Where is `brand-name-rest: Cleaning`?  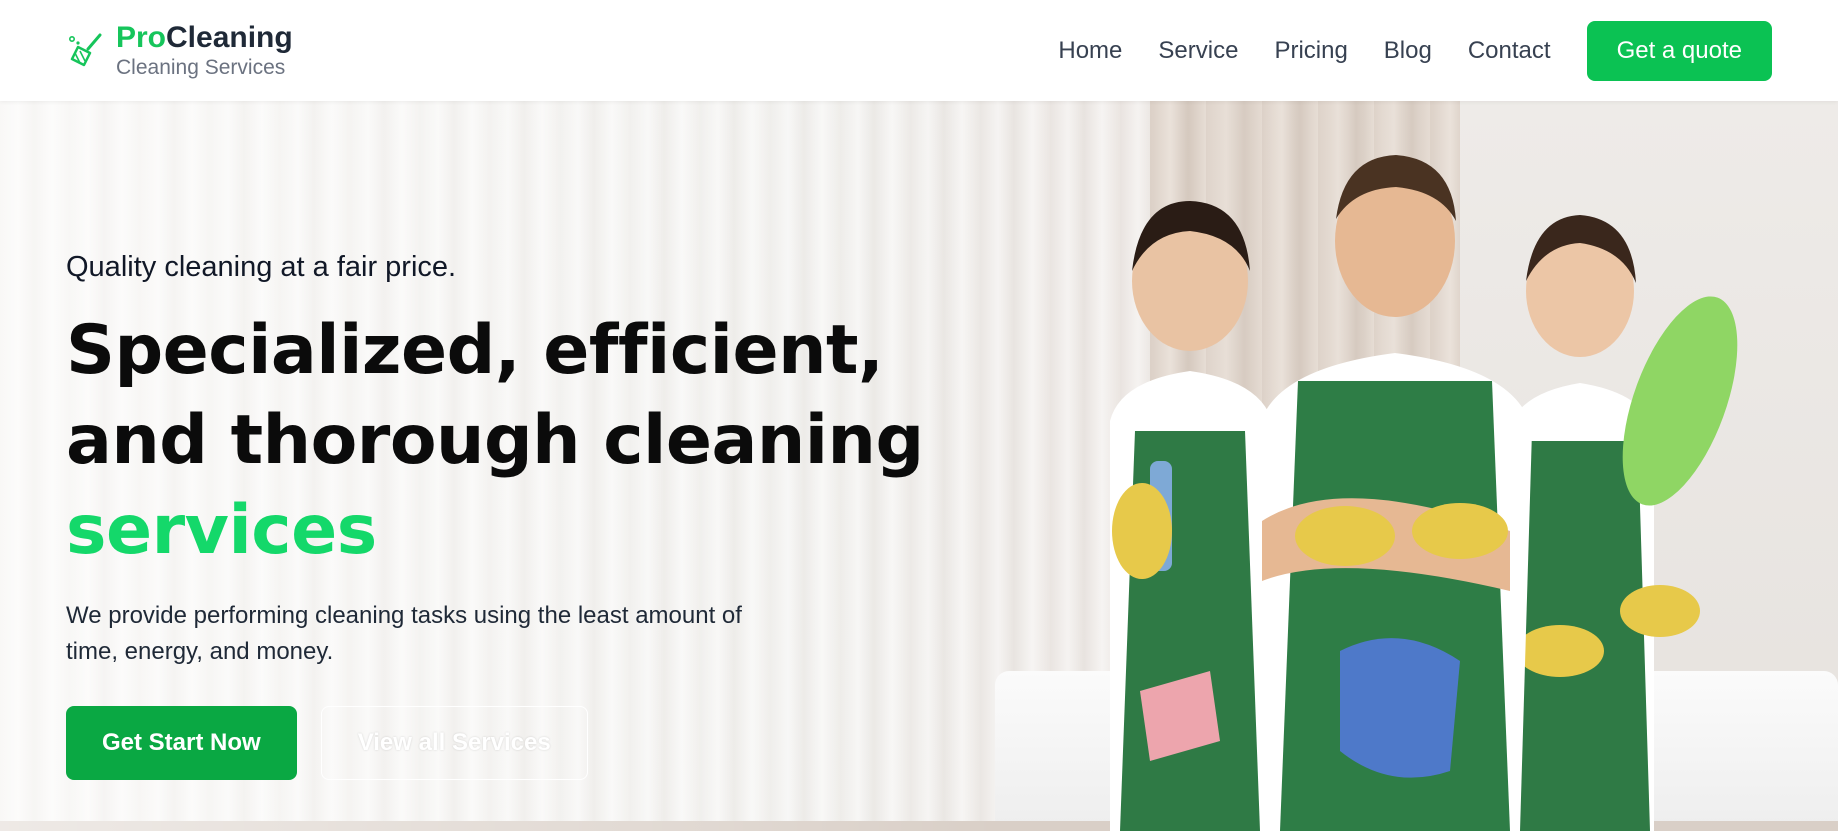 brand-name-rest: Cleaning is located at coordinates (229, 38).